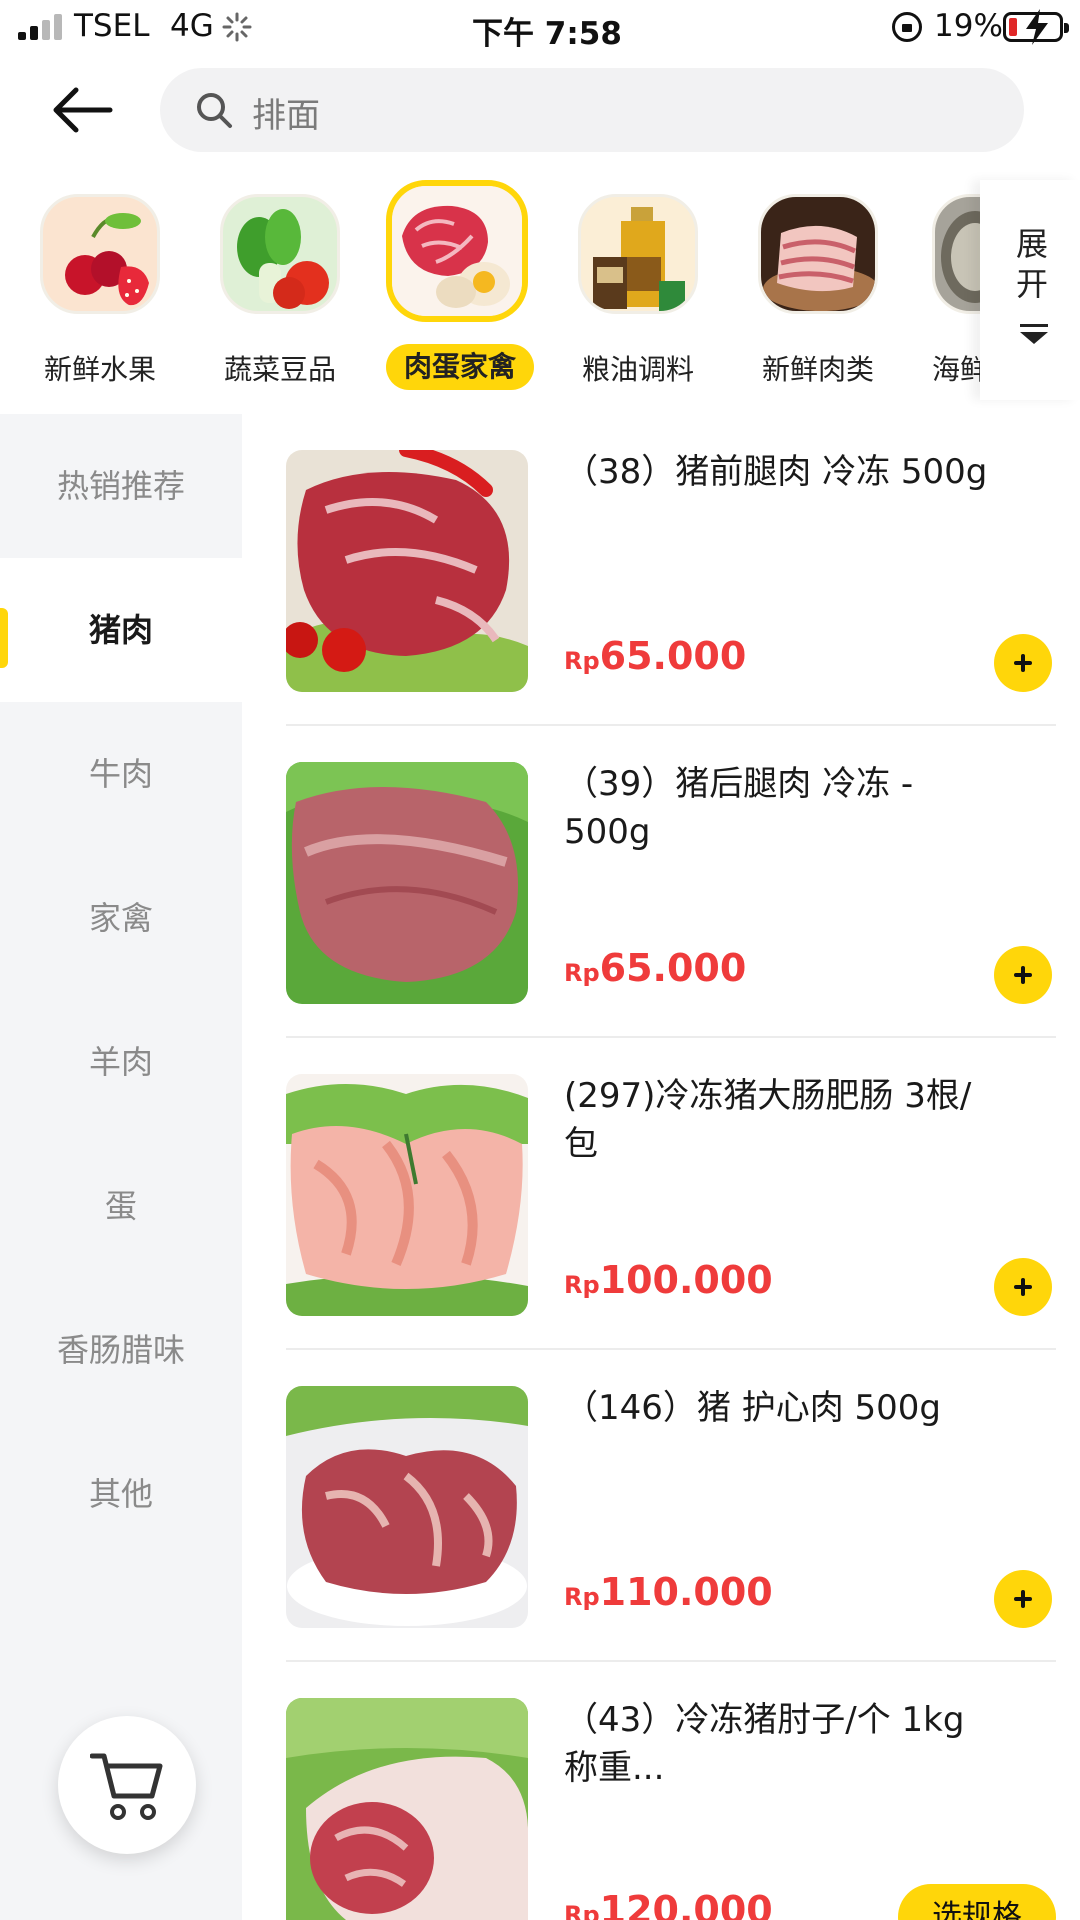 The image size is (1080, 1920). What do you see at coordinates (817, 369) in the screenshot?
I see `category-label: 新鲜肉类` at bounding box center [817, 369].